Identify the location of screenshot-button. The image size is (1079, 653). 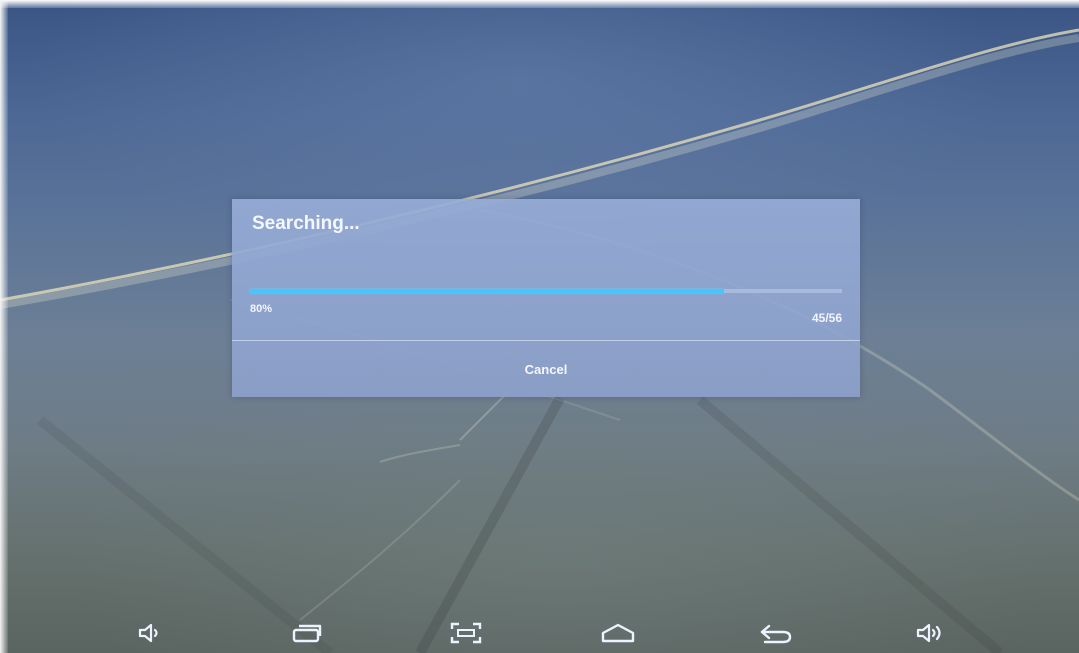
(466, 633).